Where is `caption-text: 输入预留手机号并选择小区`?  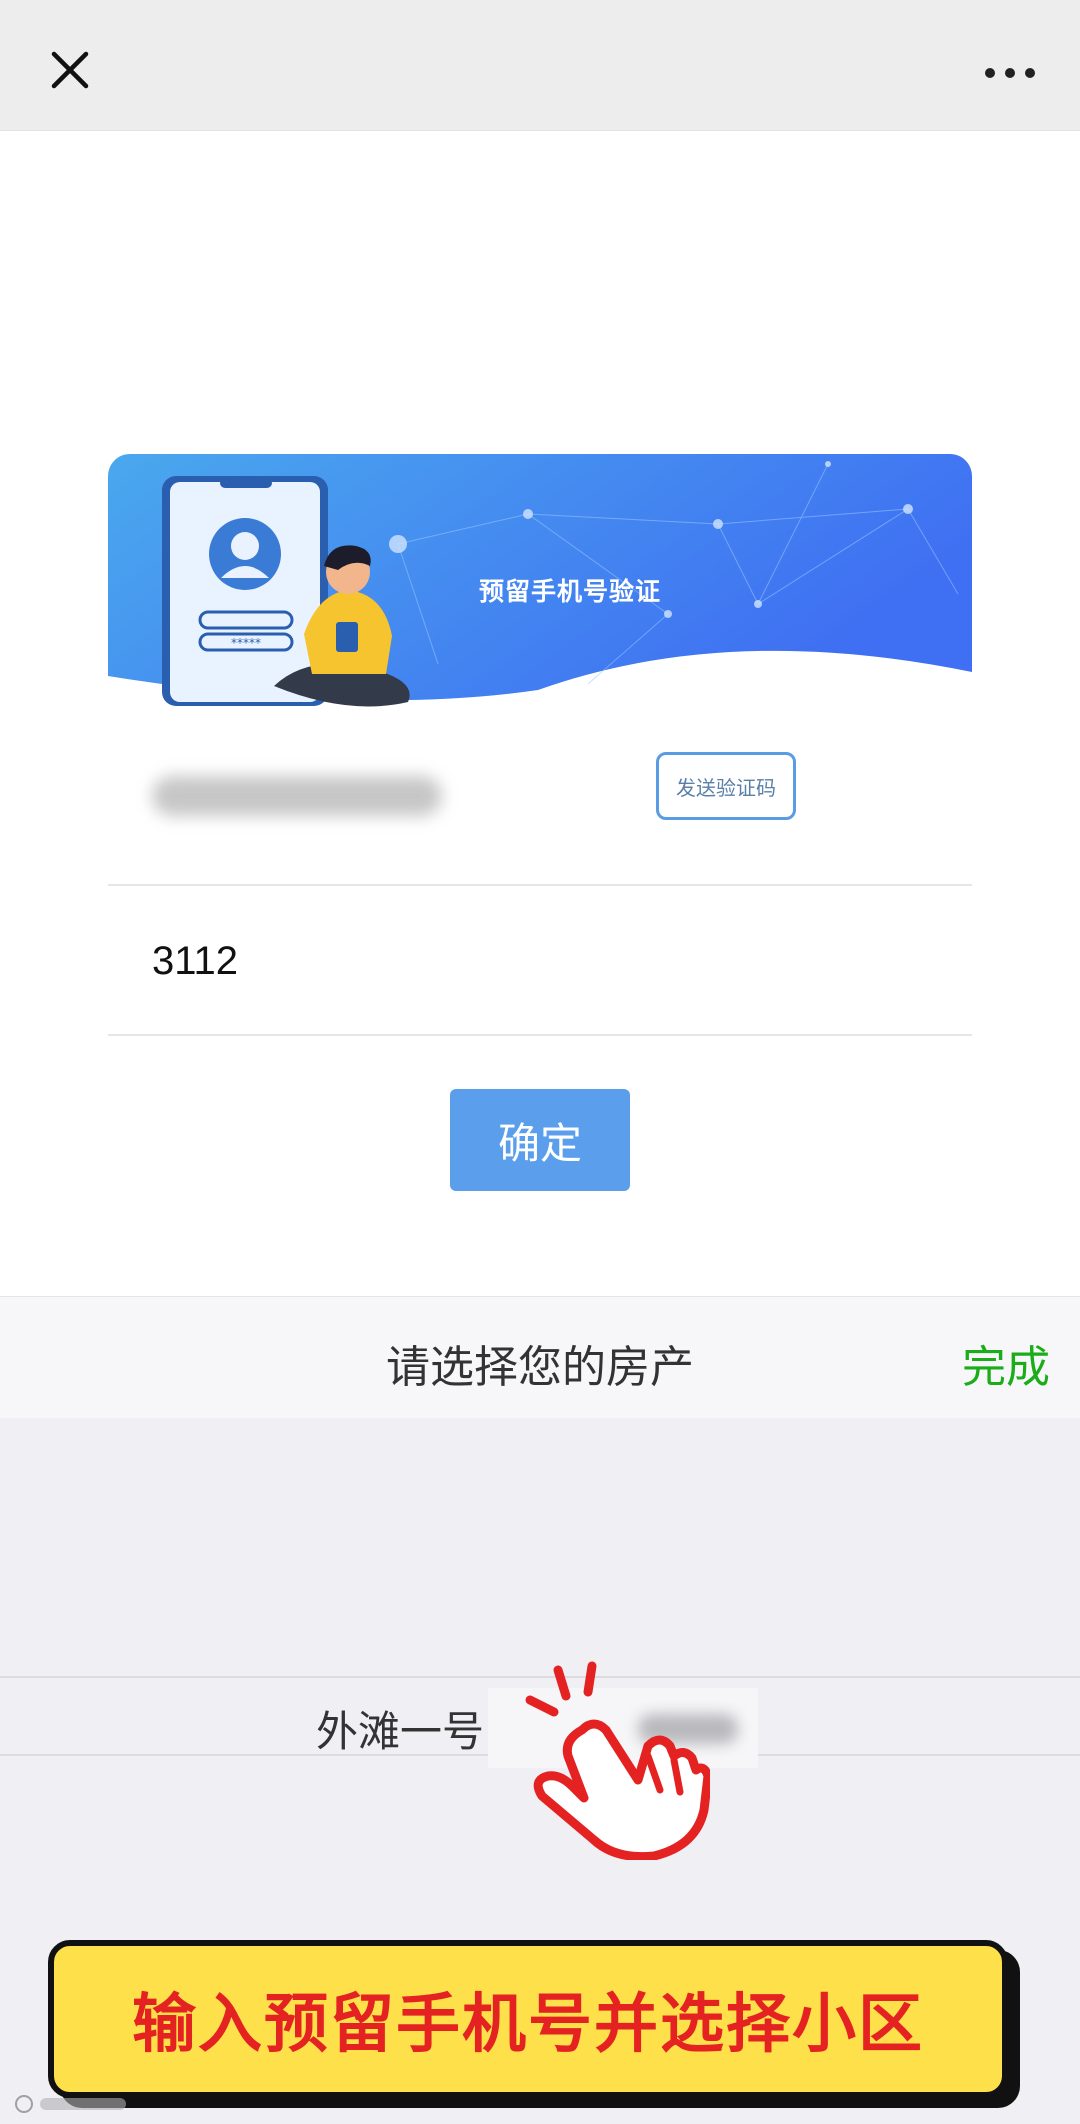
caption-text: 输入预留手机号并选择小区 is located at coordinates (528, 2025).